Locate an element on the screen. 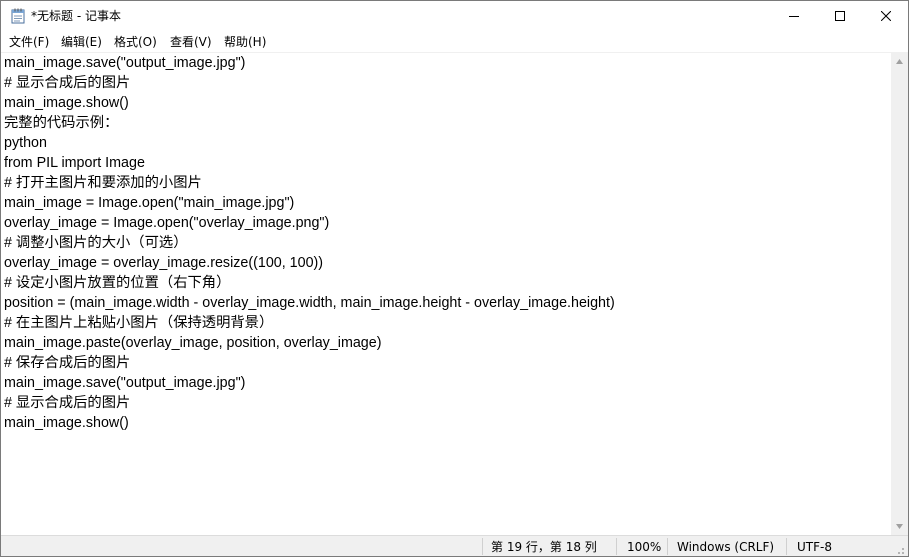 The height and width of the screenshot is (557, 909). menu-view: 查看(V) is located at coordinates (191, 42).